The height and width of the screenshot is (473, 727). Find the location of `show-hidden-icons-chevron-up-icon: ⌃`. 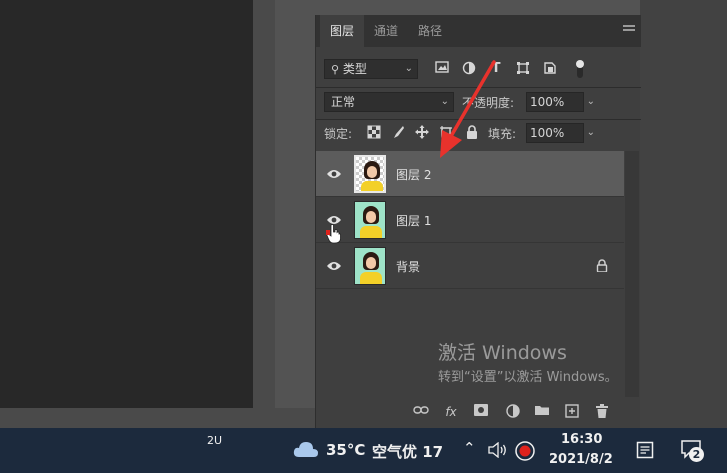

show-hidden-icons-chevron-up-icon: ⌃ is located at coordinates (469, 448).